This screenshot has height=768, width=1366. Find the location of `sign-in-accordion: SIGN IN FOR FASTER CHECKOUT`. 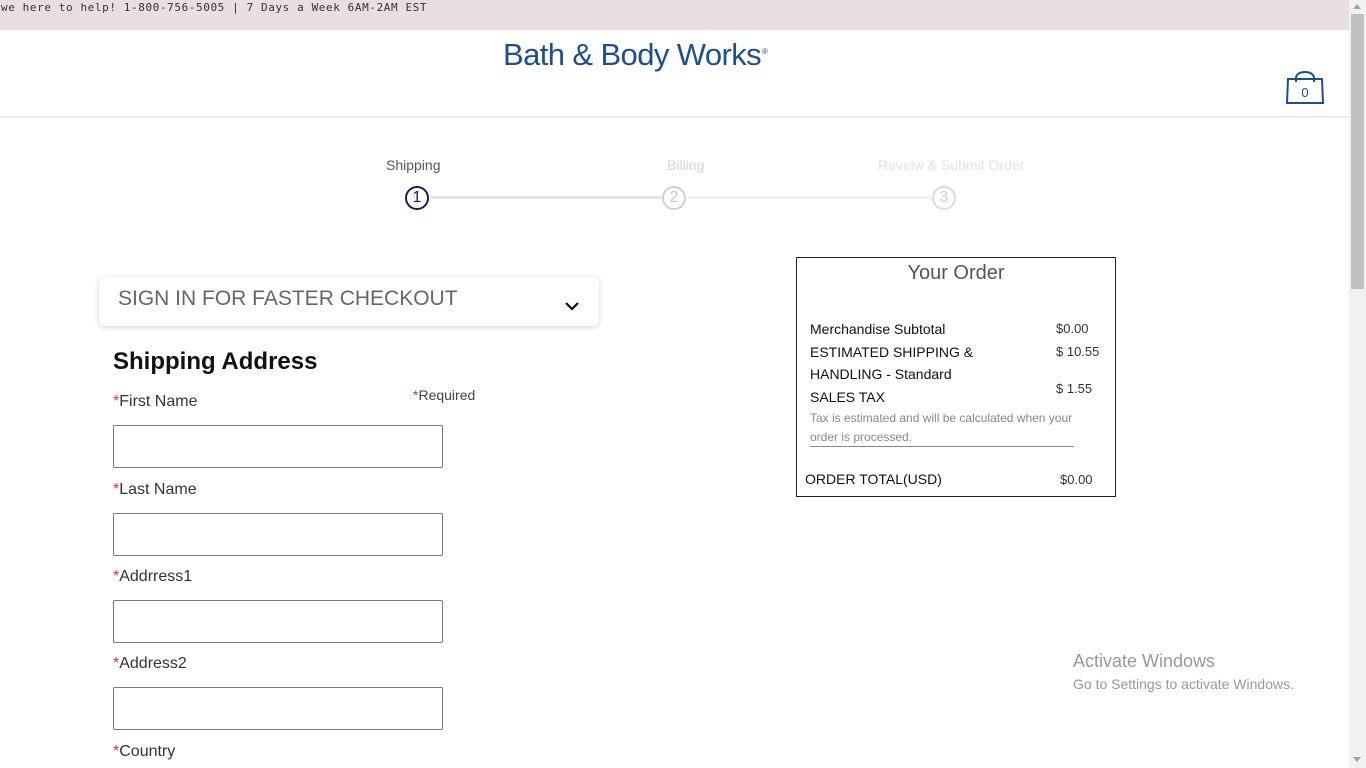

sign-in-accordion: SIGN IN FOR FASTER CHECKOUT is located at coordinates (349, 301).